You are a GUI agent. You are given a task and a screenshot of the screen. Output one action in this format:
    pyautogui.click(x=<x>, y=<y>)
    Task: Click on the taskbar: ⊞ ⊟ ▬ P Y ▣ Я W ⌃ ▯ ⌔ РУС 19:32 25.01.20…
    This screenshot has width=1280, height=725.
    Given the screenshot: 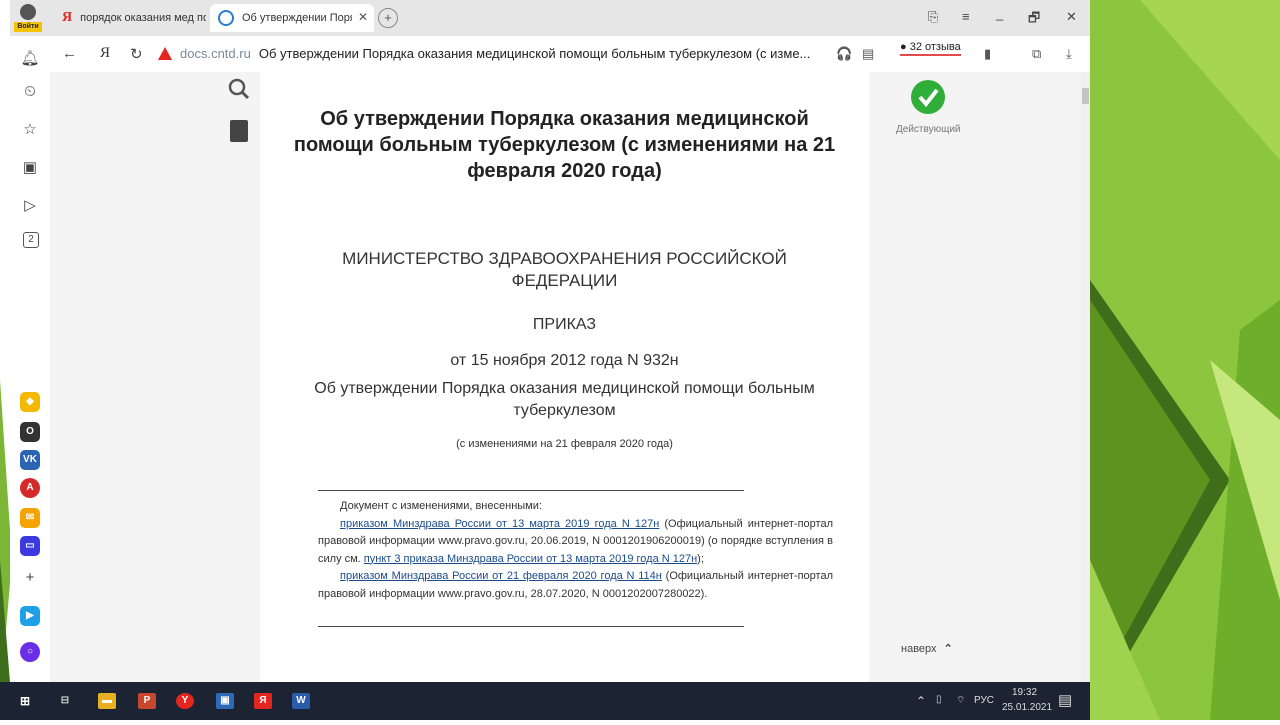 What is the action you would take?
    pyautogui.click(x=545, y=701)
    